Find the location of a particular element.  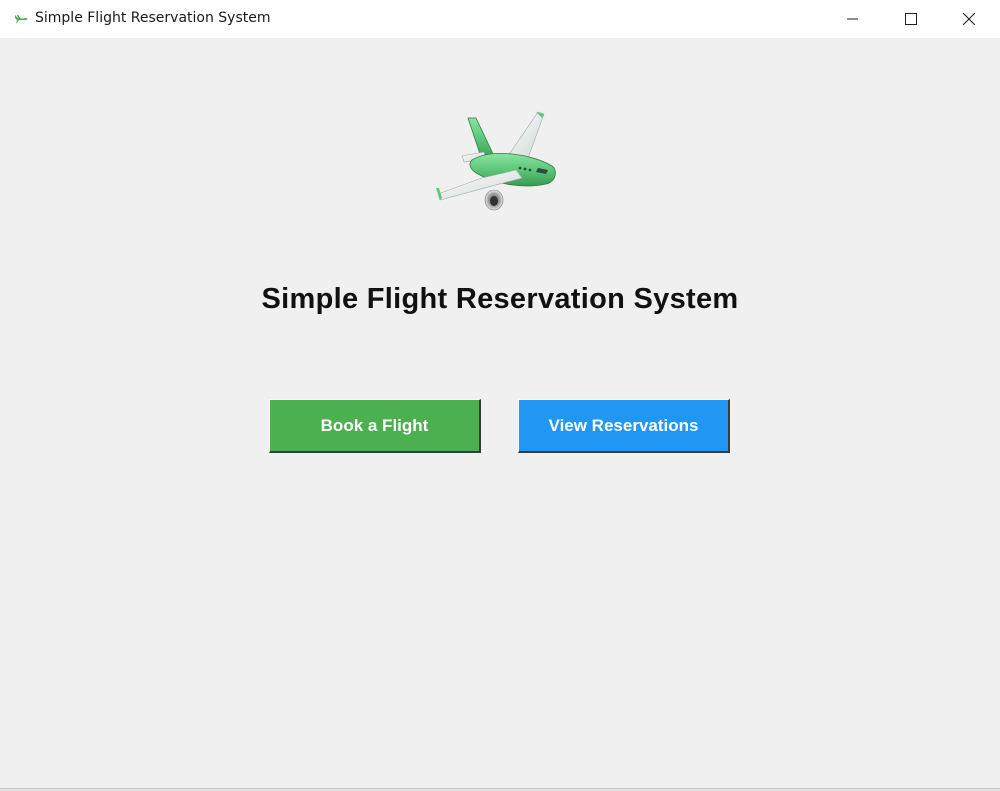

view-reservations-button: View Reservations is located at coordinates (624, 426).